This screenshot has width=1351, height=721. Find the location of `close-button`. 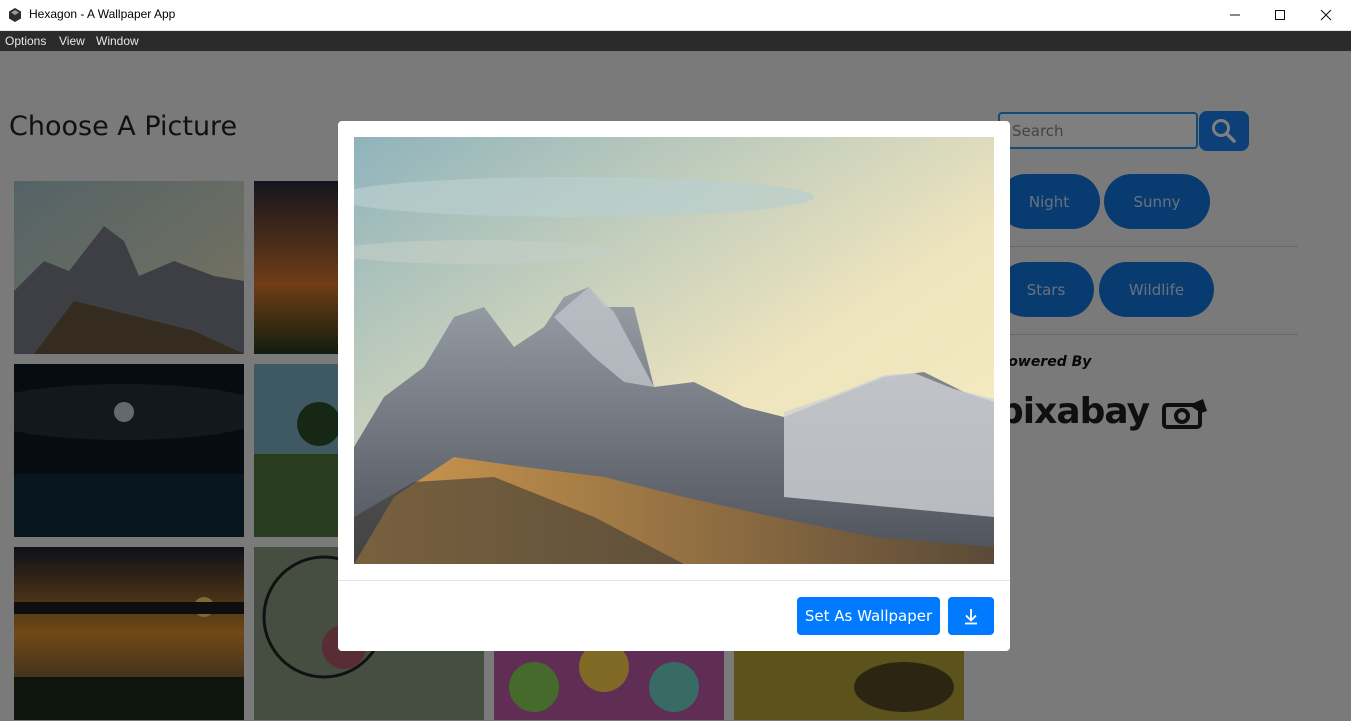

close-button is located at coordinates (1326, 15).